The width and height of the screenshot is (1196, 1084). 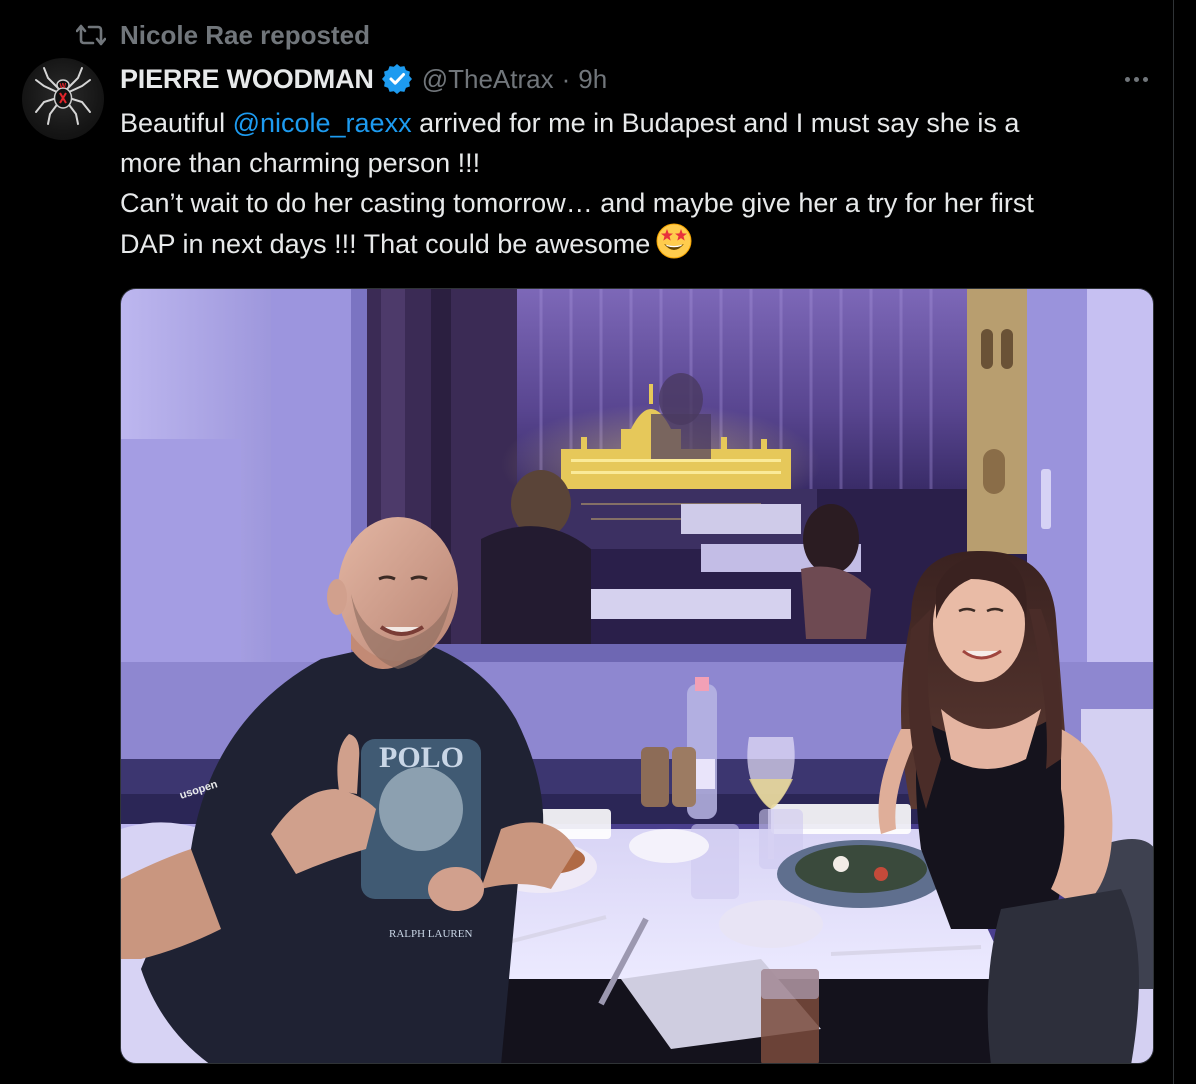 I want to click on author-handle: @TheAtrax, so click(x=488, y=79).